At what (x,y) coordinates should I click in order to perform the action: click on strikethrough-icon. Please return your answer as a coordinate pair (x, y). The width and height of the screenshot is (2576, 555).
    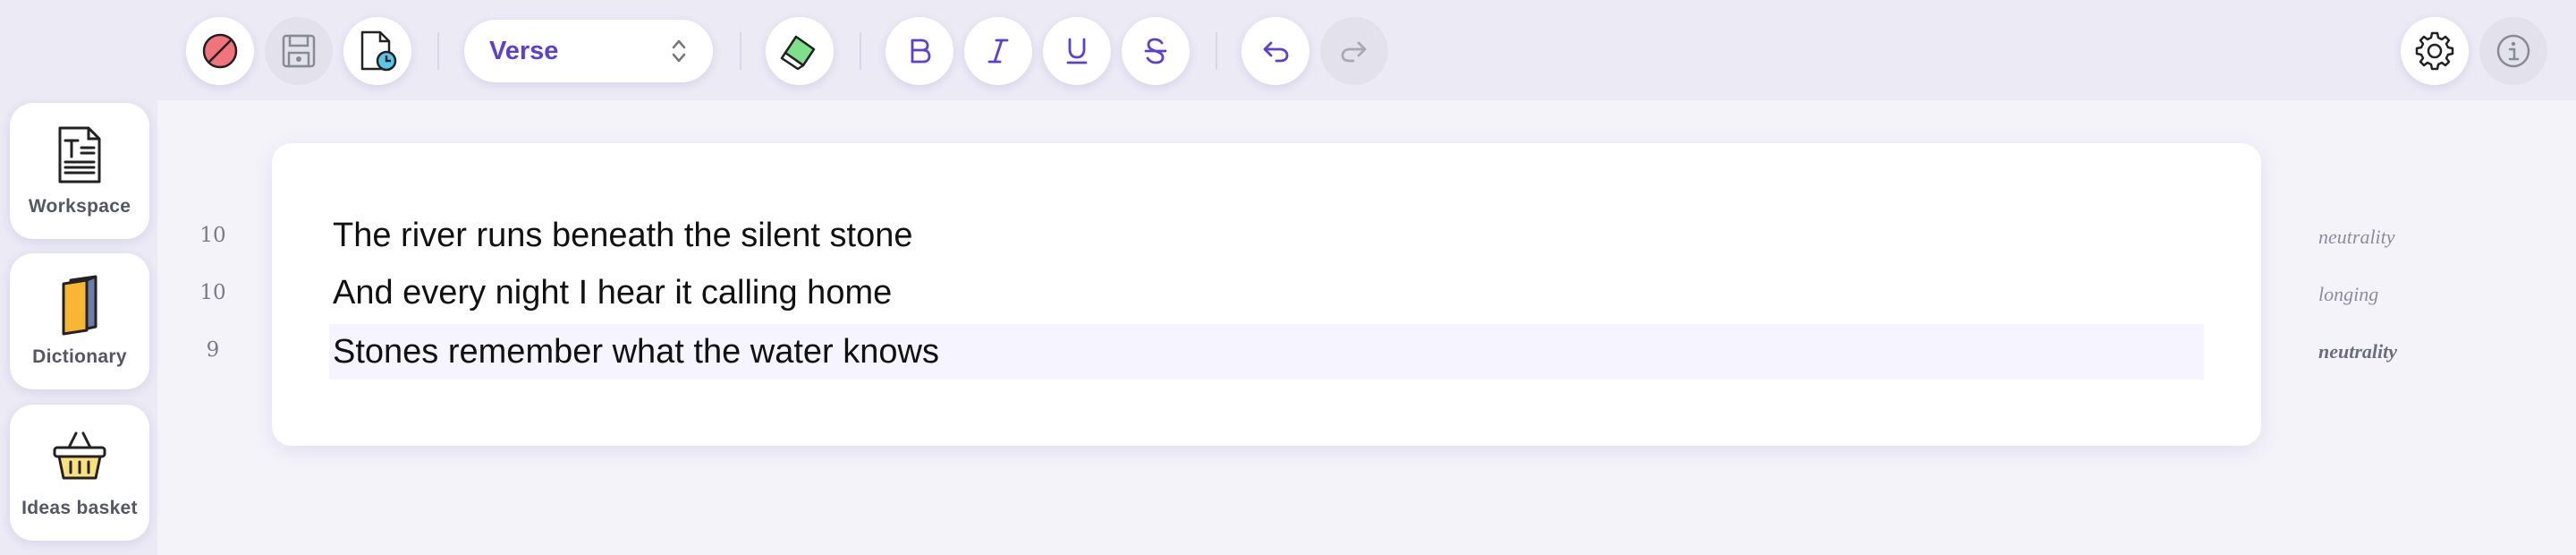
    Looking at the image, I should click on (1155, 51).